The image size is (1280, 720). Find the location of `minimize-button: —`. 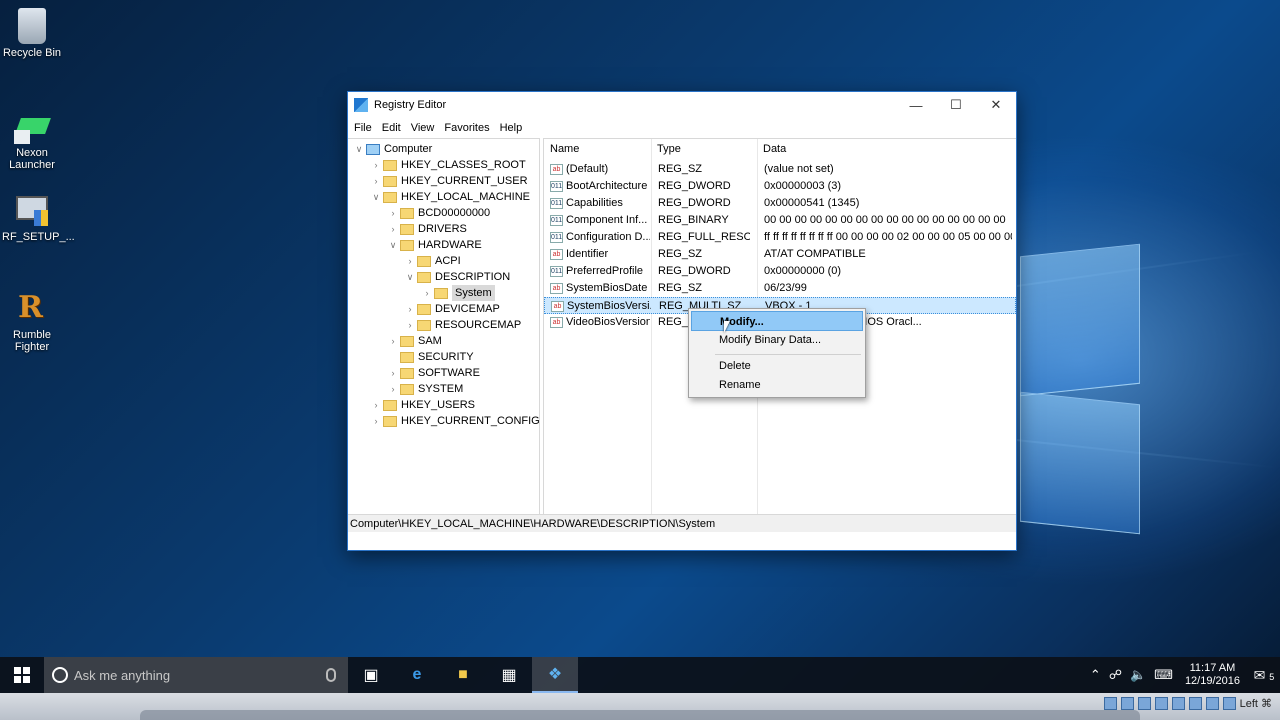

minimize-button: — is located at coordinates (916, 105).